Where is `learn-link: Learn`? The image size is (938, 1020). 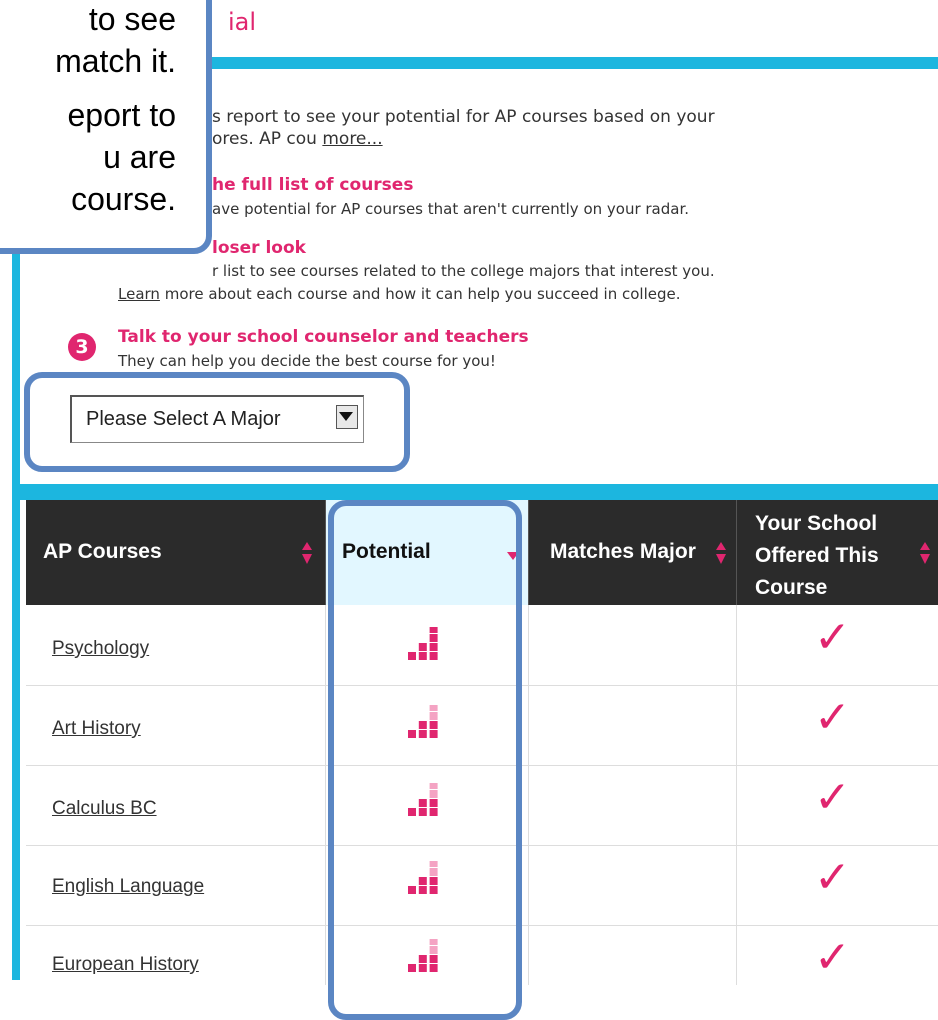
learn-link: Learn is located at coordinates (139, 294).